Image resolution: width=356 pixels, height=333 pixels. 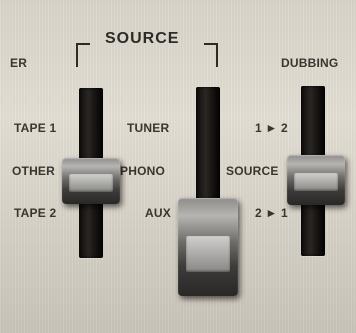 I want to click on source-switch-knob, so click(x=208, y=247).